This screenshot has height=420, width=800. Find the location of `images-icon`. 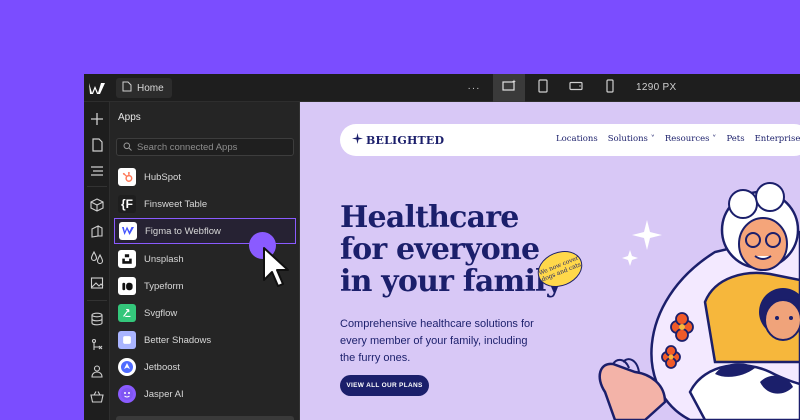

images-icon is located at coordinates (97, 283).